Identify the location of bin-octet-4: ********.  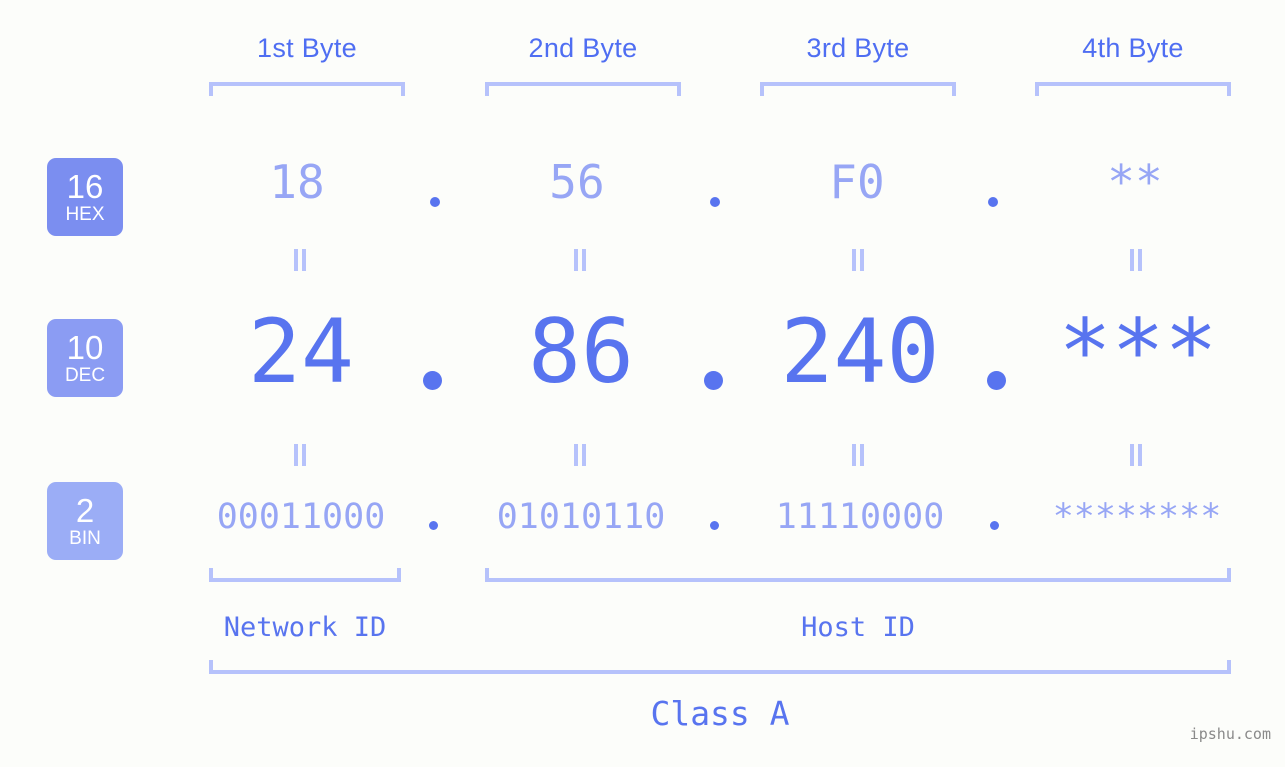
(1137, 517).